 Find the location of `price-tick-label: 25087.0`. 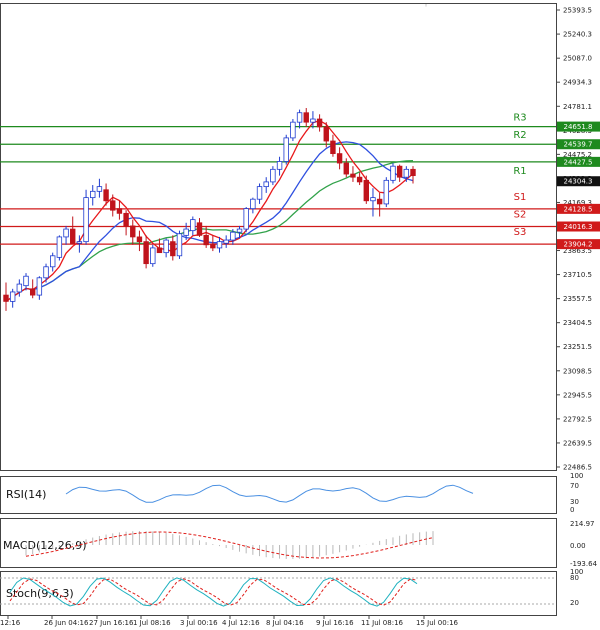

price-tick-label: 25087.0 is located at coordinates (577, 59).